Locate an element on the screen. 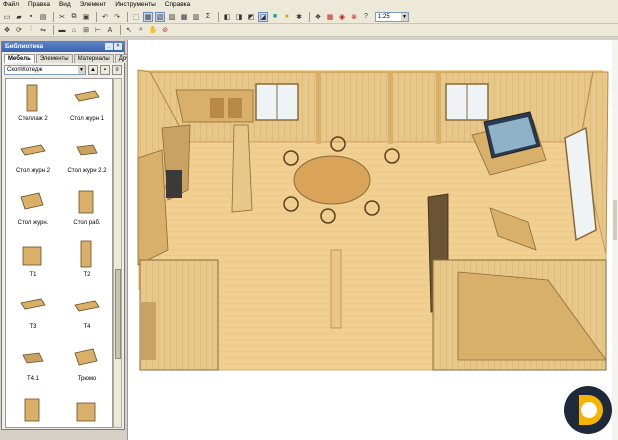 Image resolution: width=618 pixels, height=440 pixels. library-item-label: Стол журн 2.2 is located at coordinates (87, 171).